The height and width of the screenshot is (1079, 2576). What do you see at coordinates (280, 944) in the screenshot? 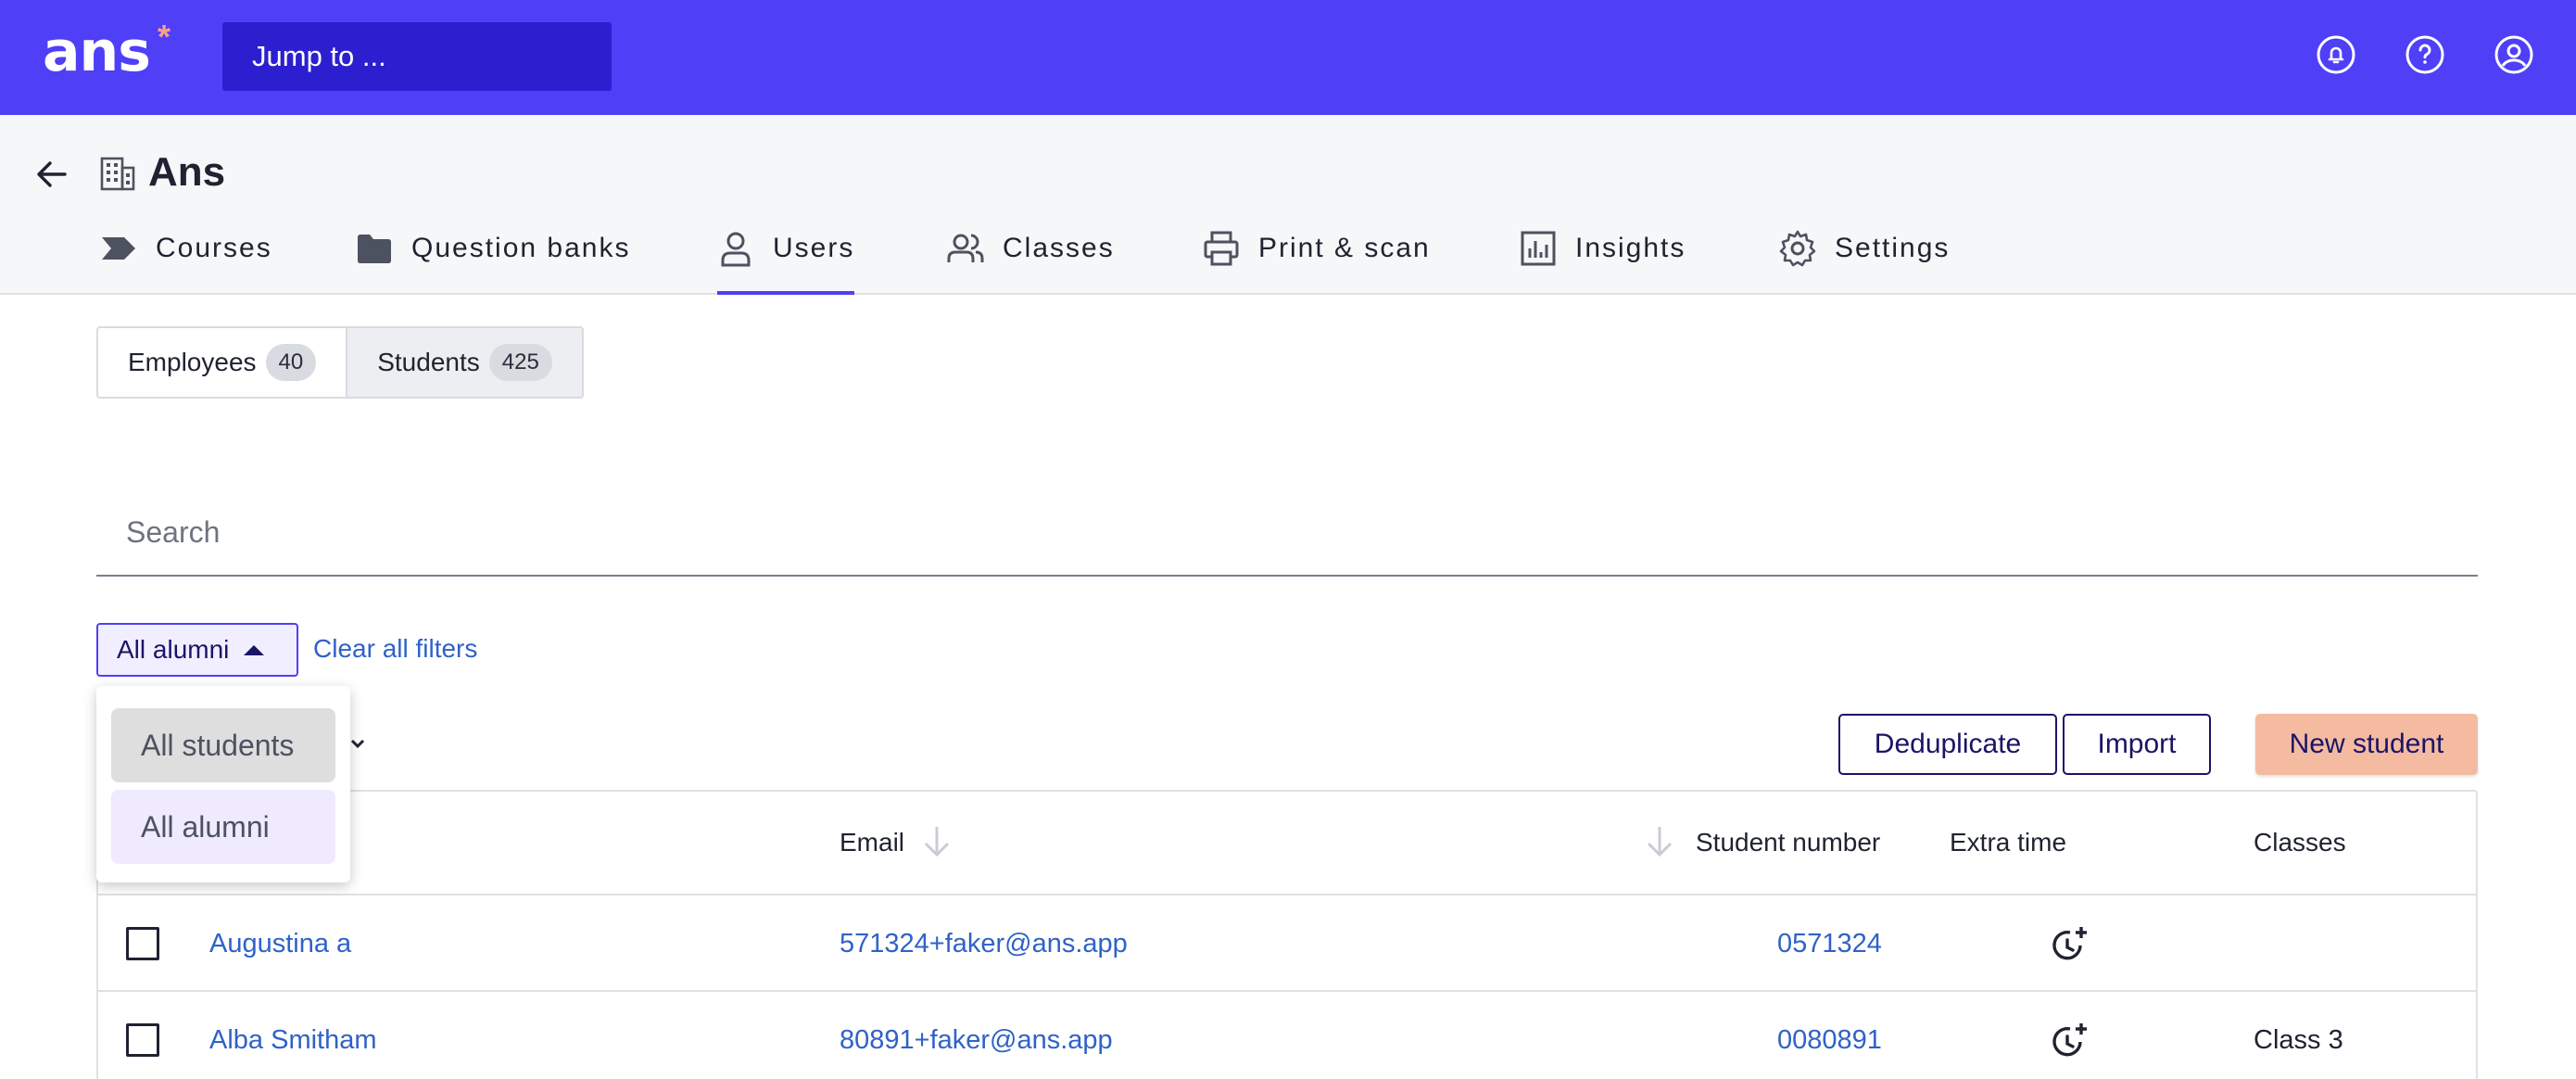
I see `student-name-link: Augustina a` at bounding box center [280, 944].